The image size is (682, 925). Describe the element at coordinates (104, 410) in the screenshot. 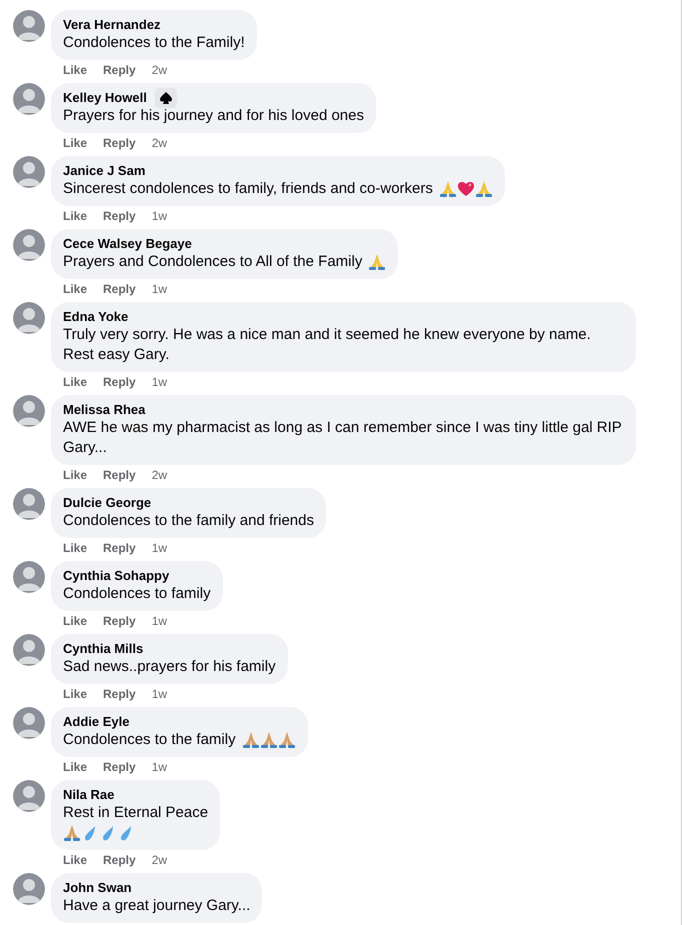

I see `author-name: Melissa Rhea` at that location.